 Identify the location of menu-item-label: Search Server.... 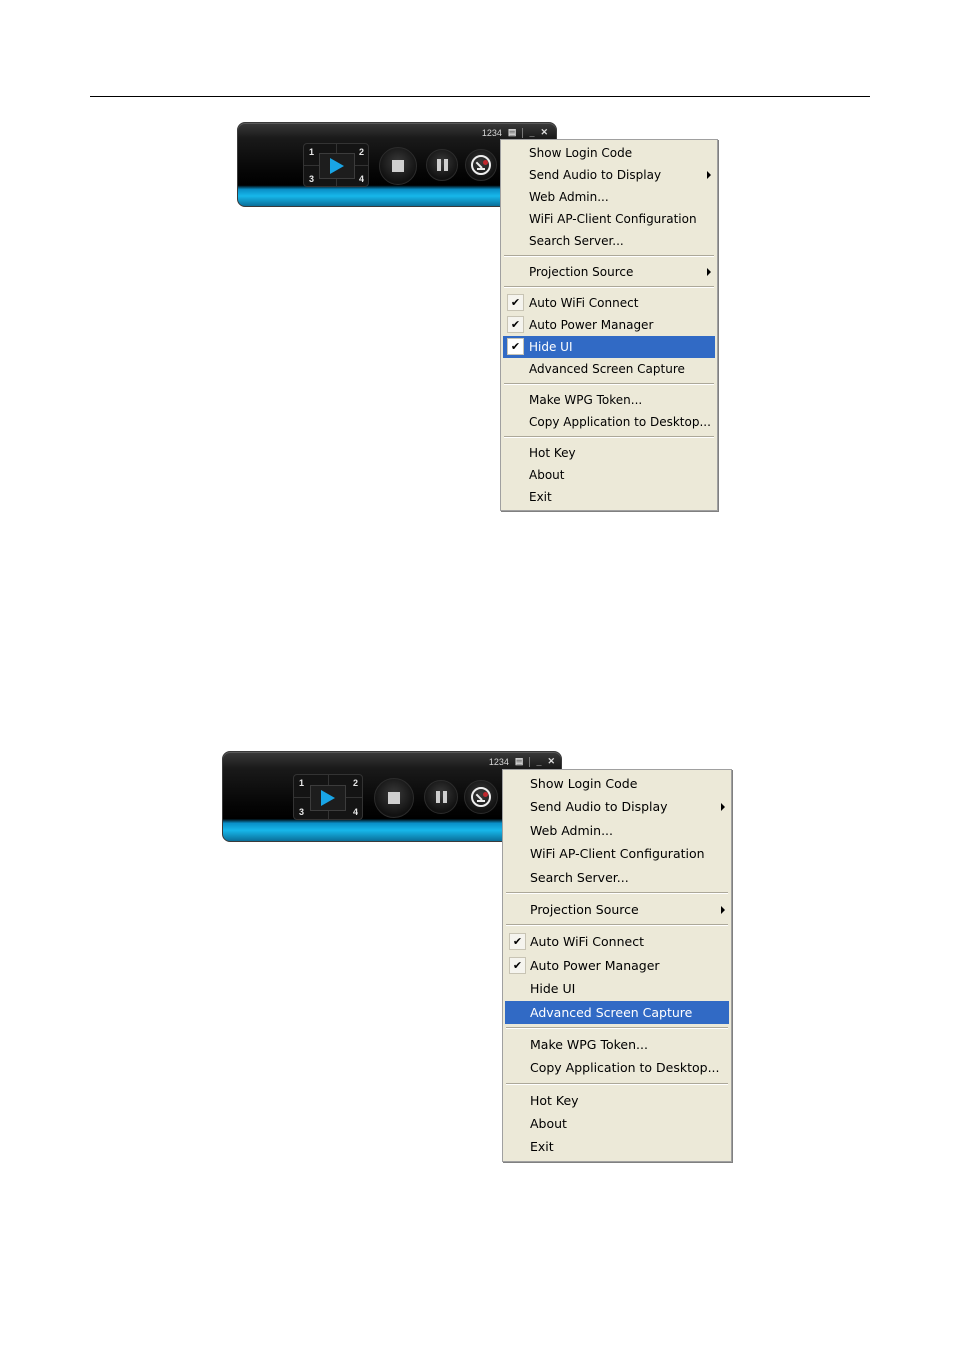
(576, 241).